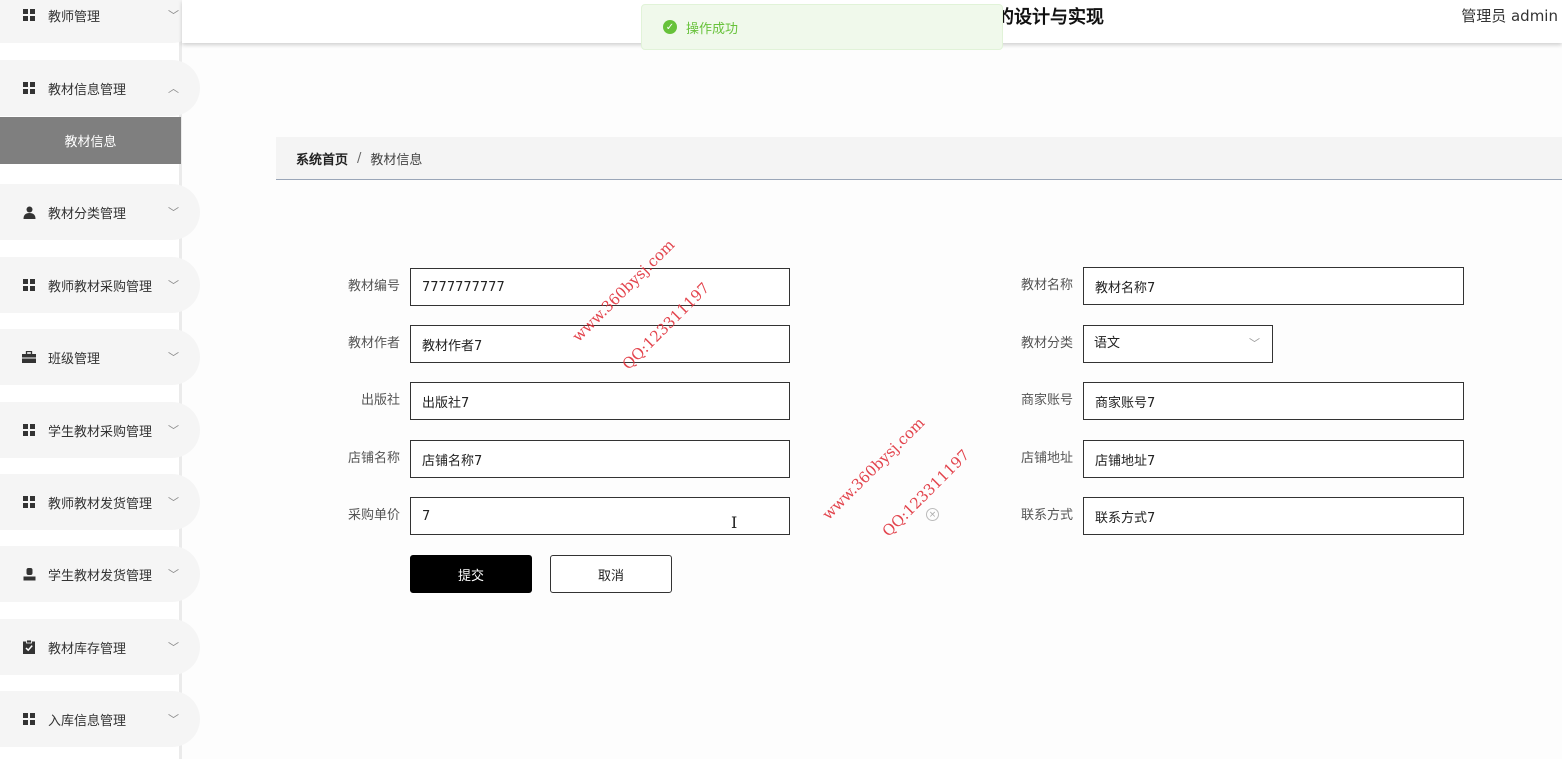 The image size is (1562, 759). I want to click on person-icon, so click(29, 574).